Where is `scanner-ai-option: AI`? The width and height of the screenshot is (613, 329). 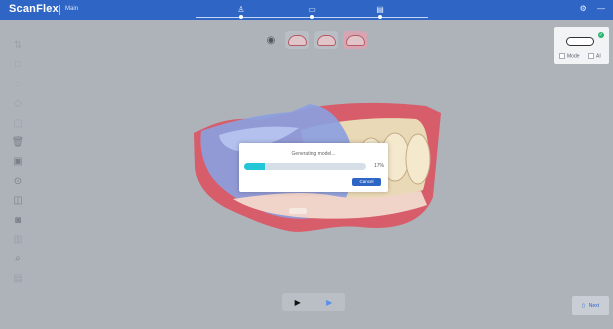
scanner-ai-option: AI is located at coordinates (594, 56).